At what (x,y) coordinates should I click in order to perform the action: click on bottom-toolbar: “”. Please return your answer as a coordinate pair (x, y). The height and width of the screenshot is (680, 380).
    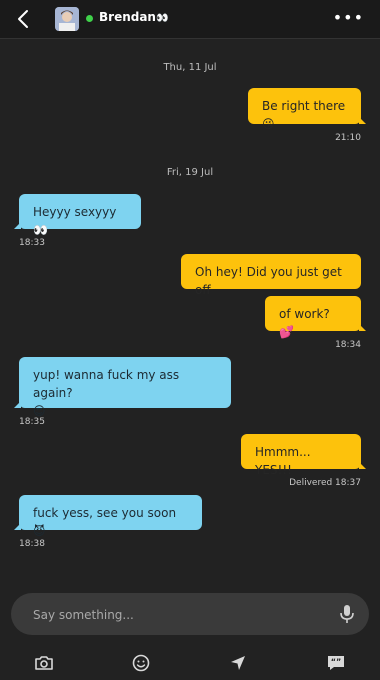
    Looking at the image, I should click on (190, 664).